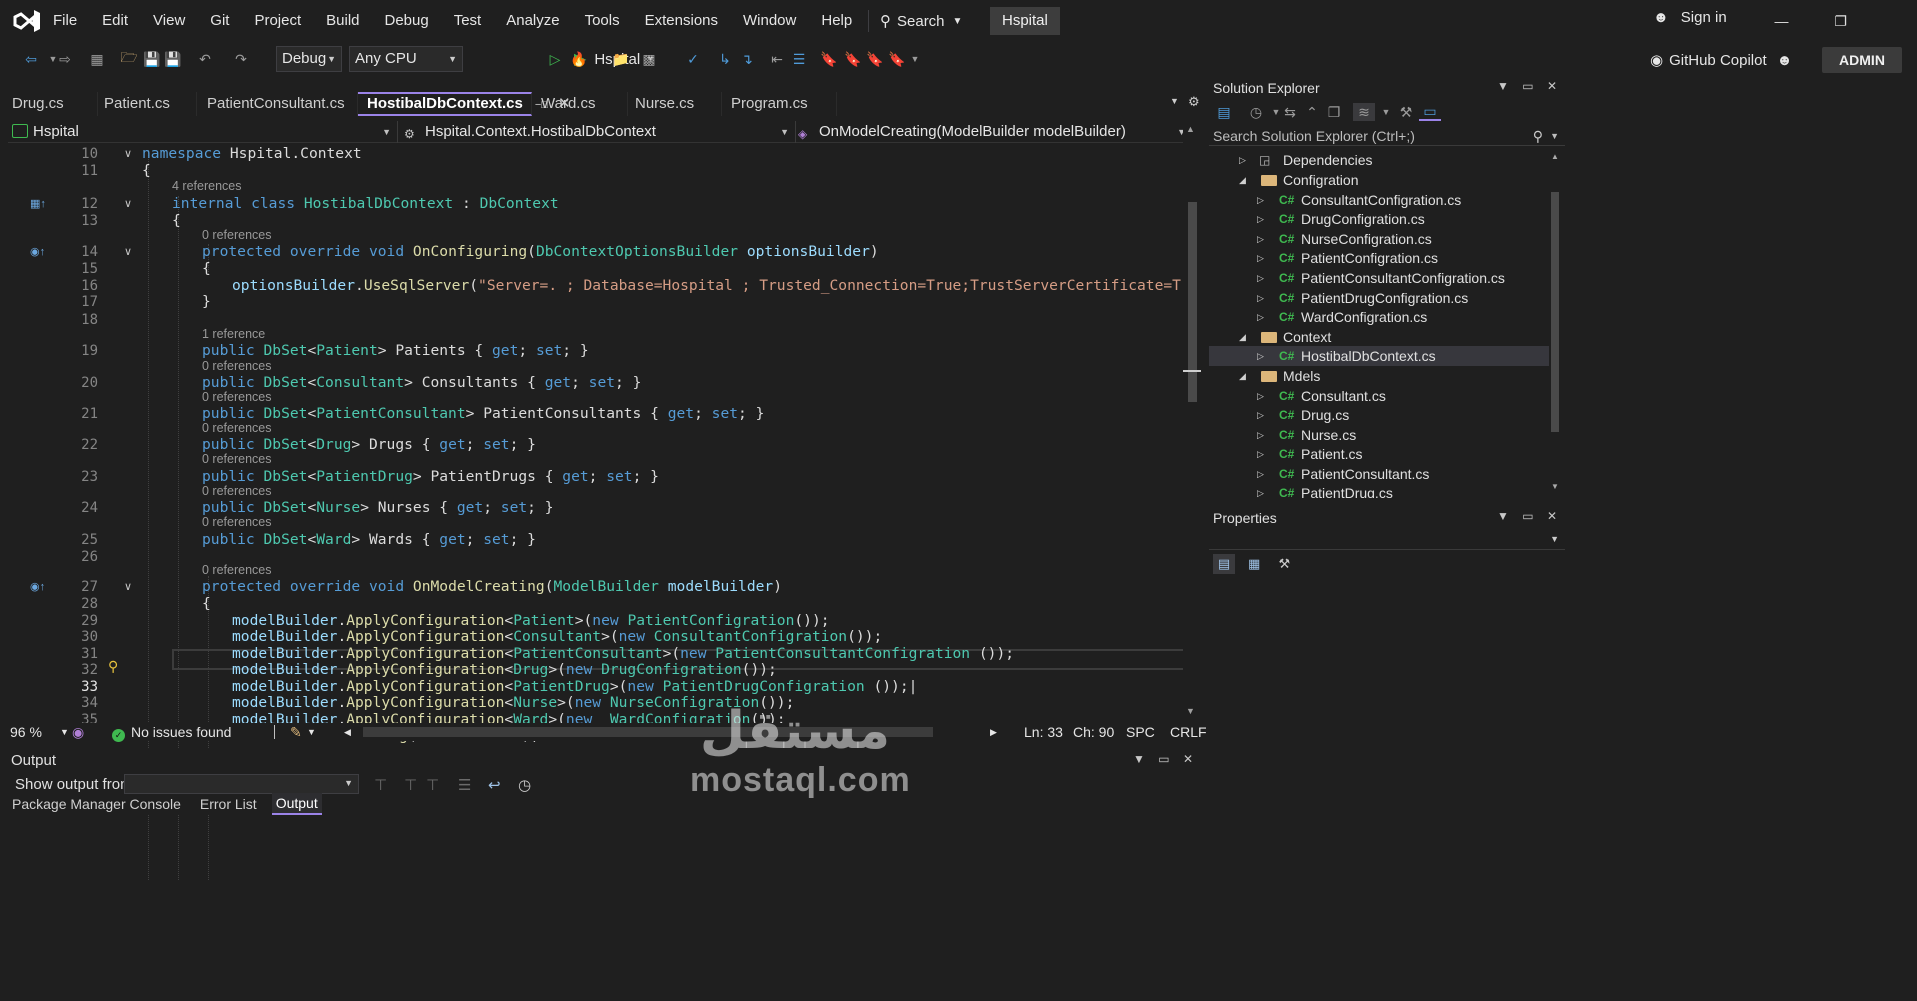 This screenshot has width=1917, height=1001. Describe the element at coordinates (1379, 239) in the screenshot. I see `tree-node-file: ▷ C# NurseConfigration.cs` at that location.